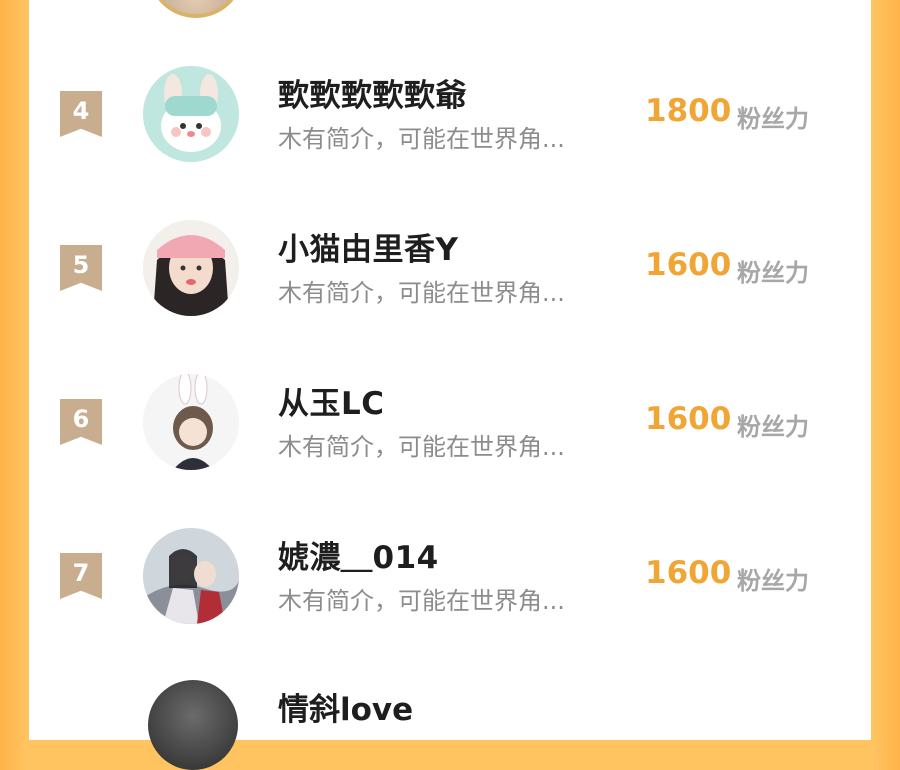 Image resolution: width=900 pixels, height=770 pixels. Describe the element at coordinates (688, 111) in the screenshot. I see `score-value: 1800` at that location.